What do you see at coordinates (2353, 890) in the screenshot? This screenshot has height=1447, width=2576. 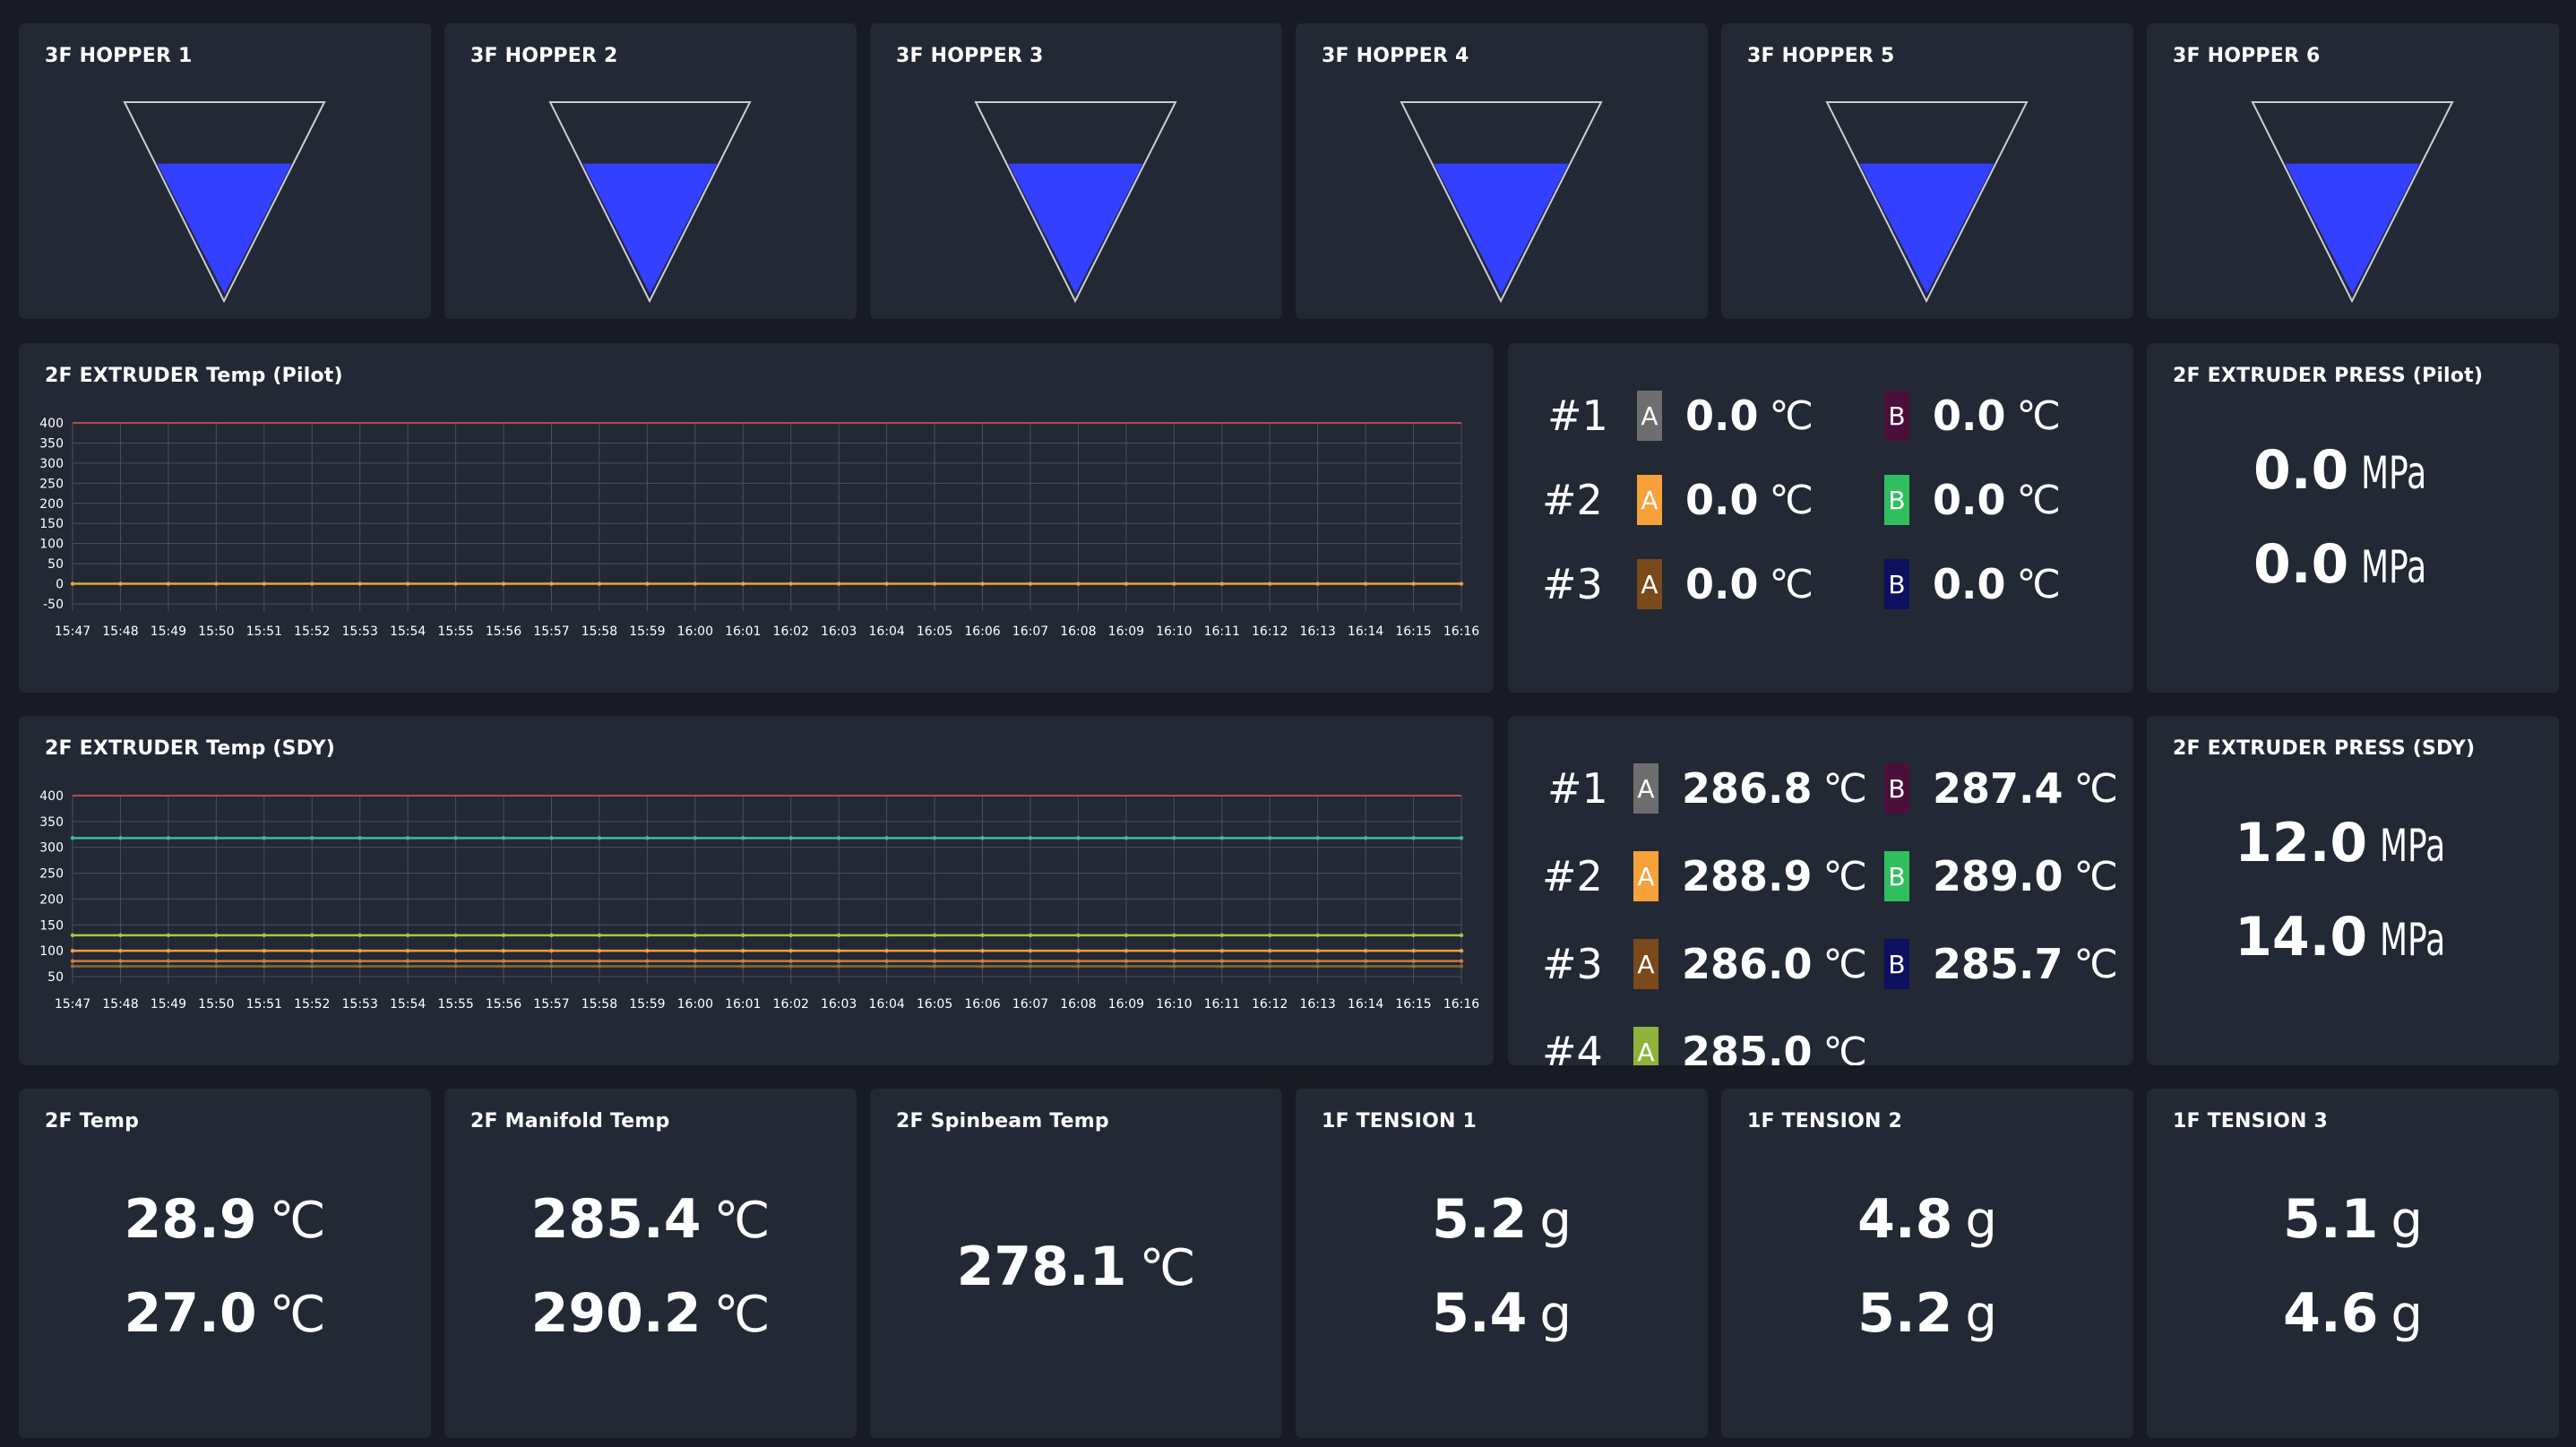 I see `press-readout: 12.0 MPa 14.0 MPa` at bounding box center [2353, 890].